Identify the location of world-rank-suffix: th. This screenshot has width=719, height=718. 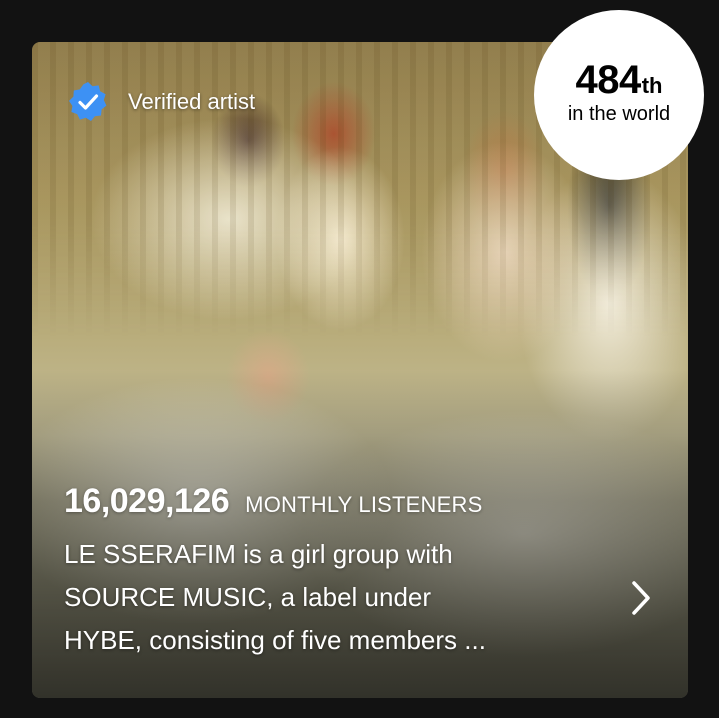
(652, 85).